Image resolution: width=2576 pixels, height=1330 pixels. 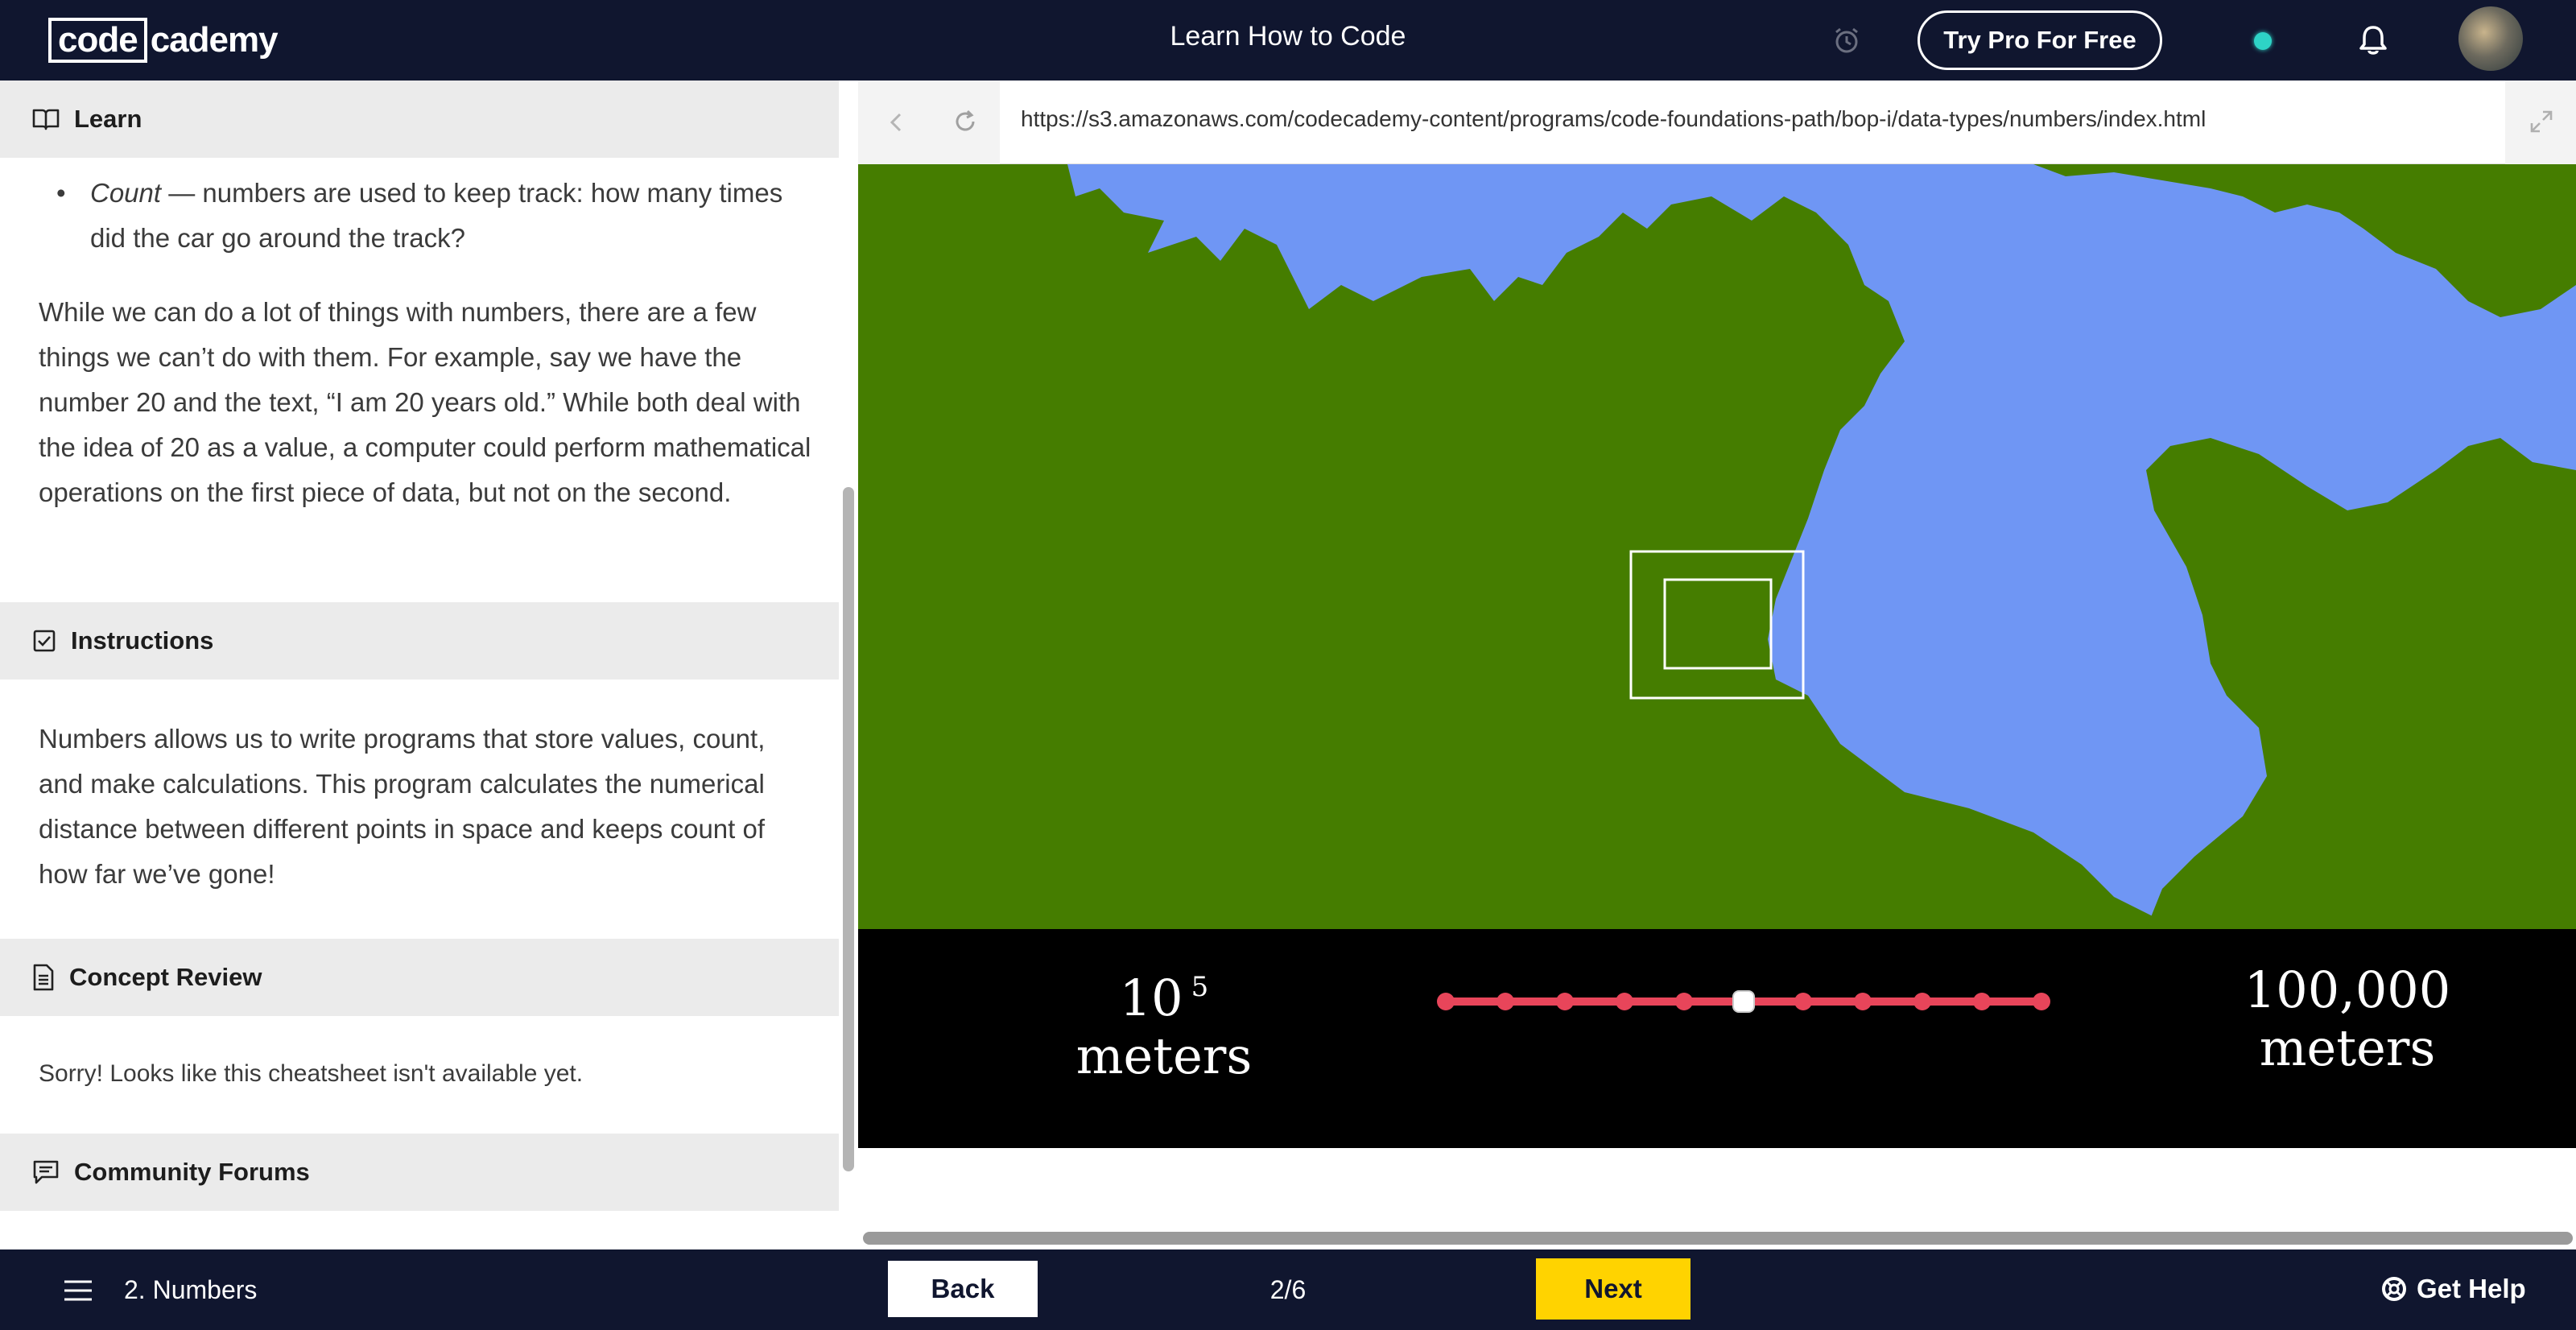 What do you see at coordinates (108, 119) in the screenshot?
I see `learn-label: Learn` at bounding box center [108, 119].